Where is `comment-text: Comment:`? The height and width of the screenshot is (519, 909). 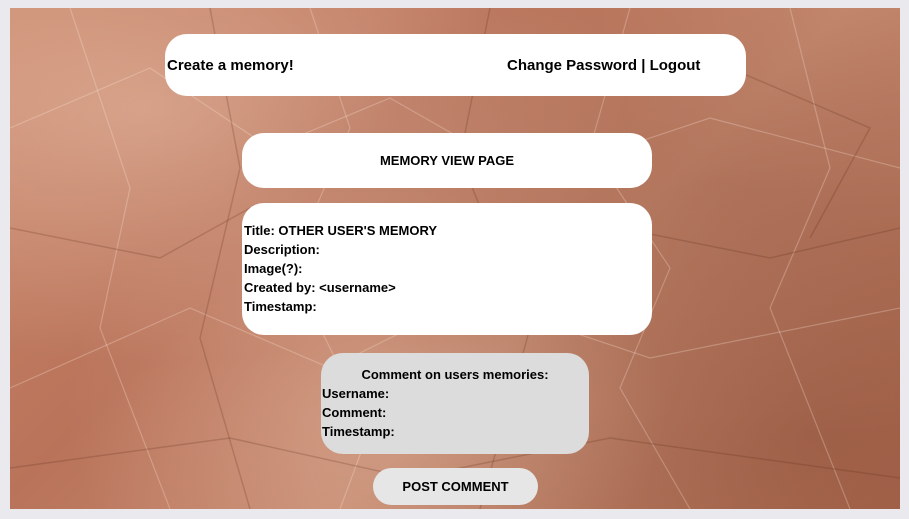
comment-text: Comment: is located at coordinates (354, 412).